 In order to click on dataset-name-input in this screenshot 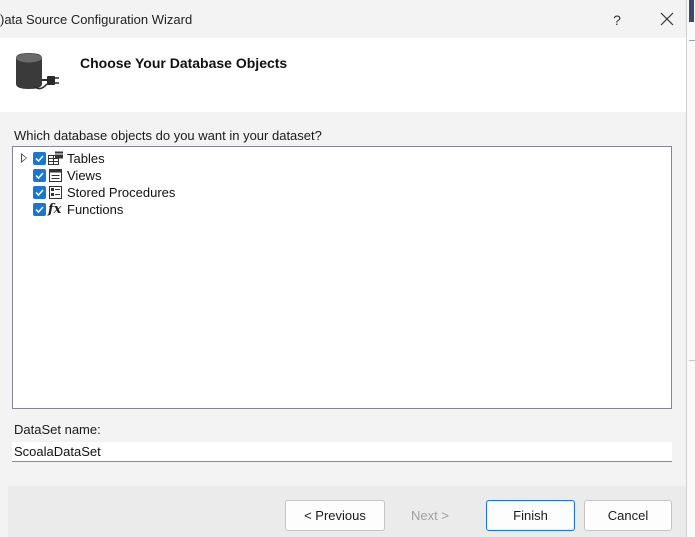, I will do `click(342, 452)`.